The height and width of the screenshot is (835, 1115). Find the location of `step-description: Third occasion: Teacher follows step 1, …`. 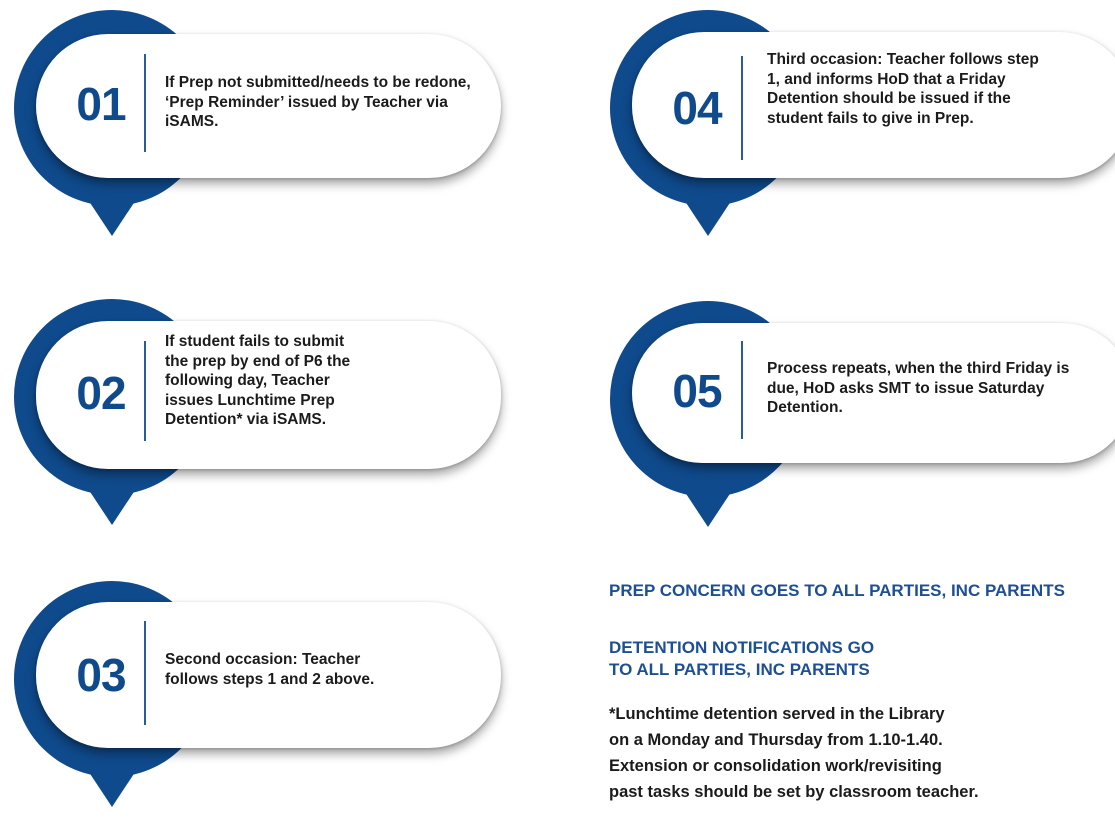

step-description: Third occasion: Teacher follows step 1, … is located at coordinates (903, 89).